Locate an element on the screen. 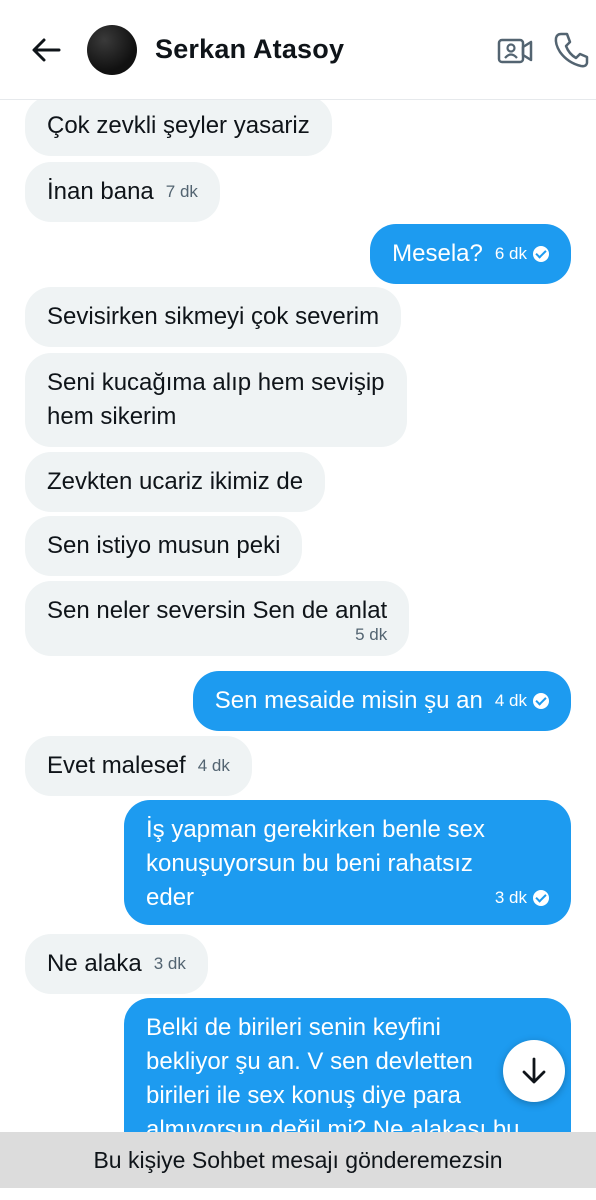 The image size is (596, 1200). message-incoming: Zevkten ucariz ikimiz de is located at coordinates (175, 482).